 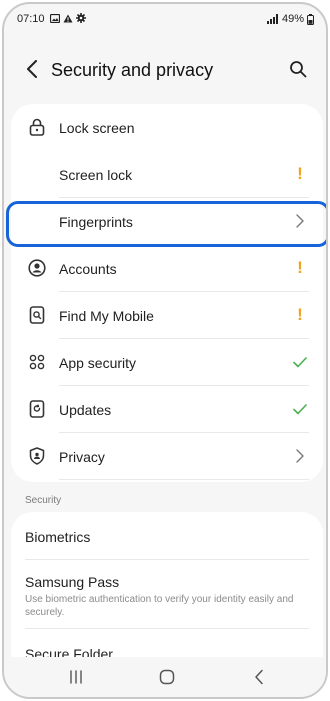 I want to click on updates-icon, so click(x=37, y=409).